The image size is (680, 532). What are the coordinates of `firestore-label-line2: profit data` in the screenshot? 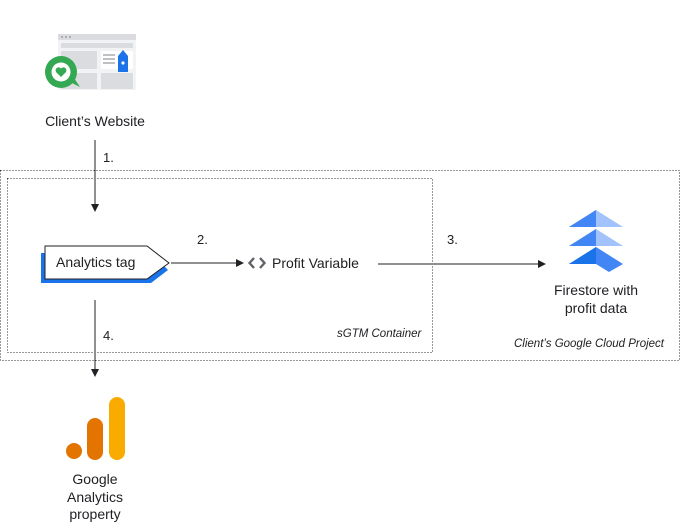 It's located at (596, 308).